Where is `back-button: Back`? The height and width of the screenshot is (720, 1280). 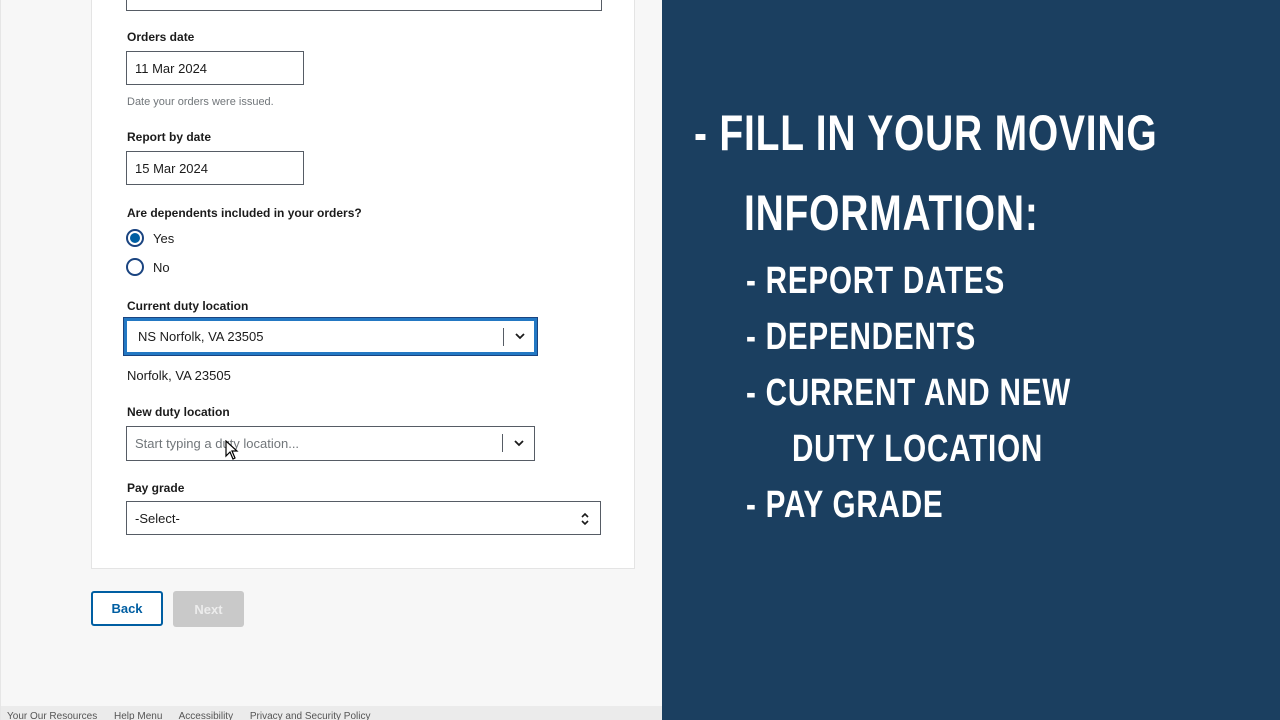
back-button: Back is located at coordinates (127, 608).